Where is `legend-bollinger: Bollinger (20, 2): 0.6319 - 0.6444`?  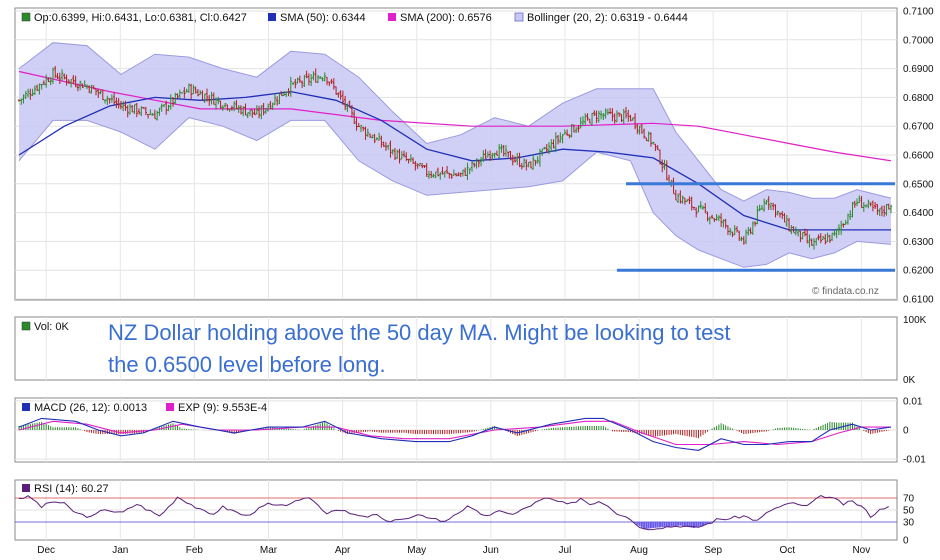 legend-bollinger: Bollinger (20, 2): 0.6319 - 0.6444 is located at coordinates (607, 18).